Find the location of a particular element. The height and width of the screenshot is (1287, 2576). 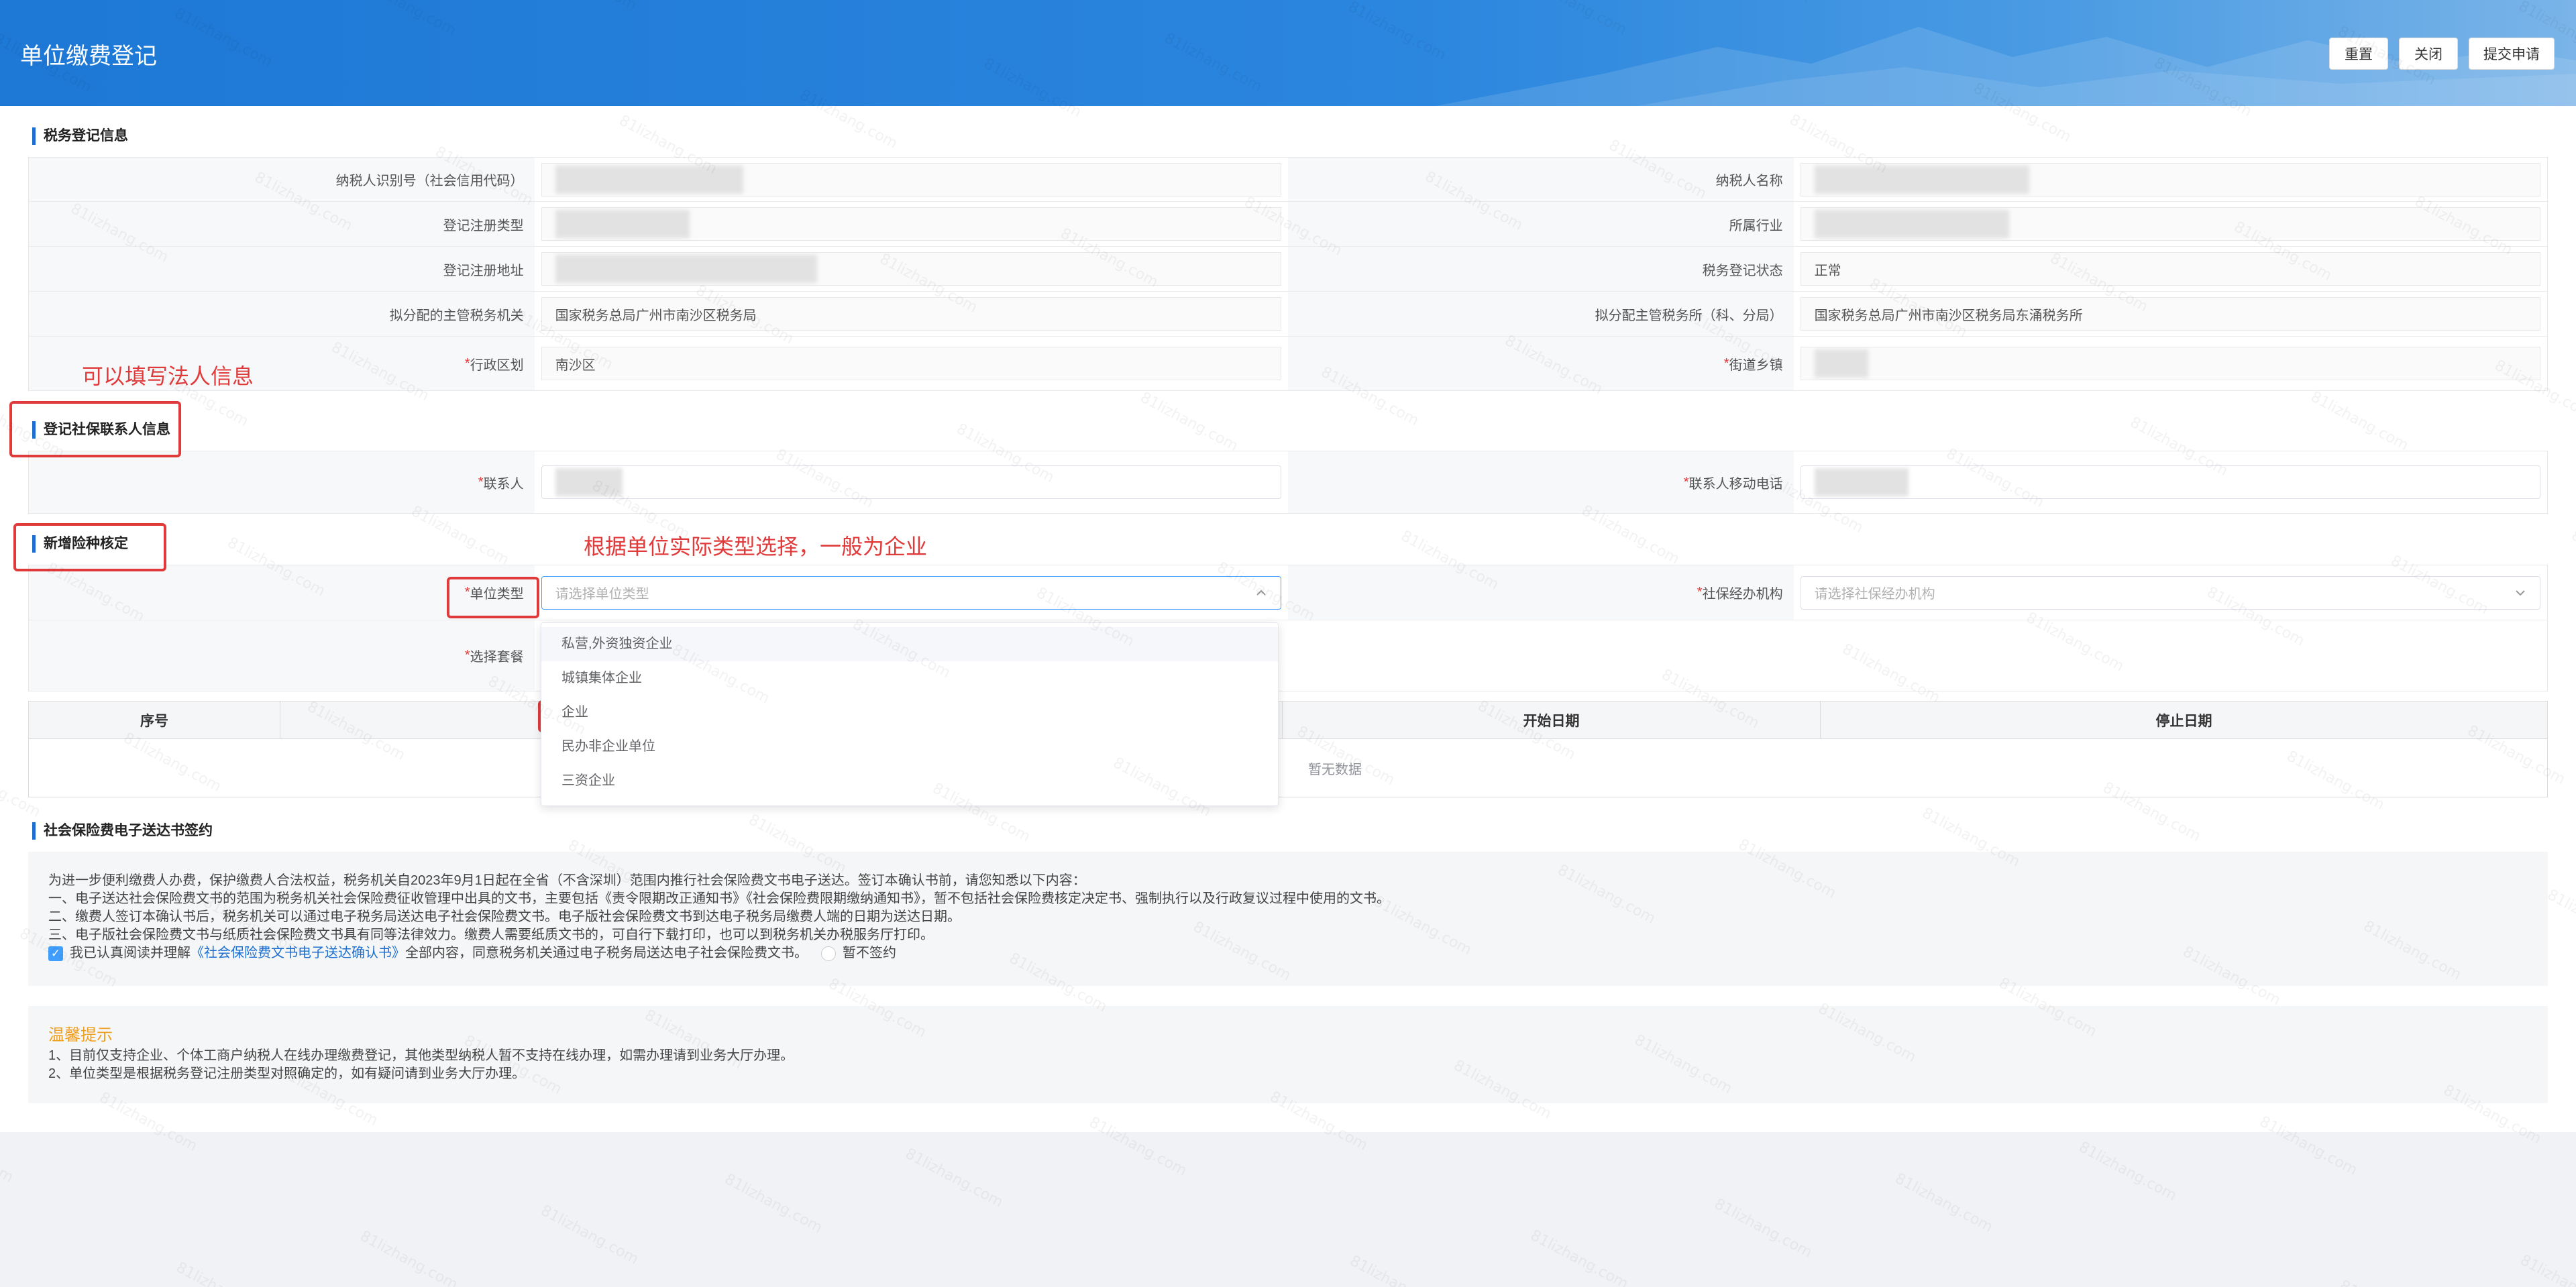

agency-label: * 社保经办机构 is located at coordinates (1541, 592).